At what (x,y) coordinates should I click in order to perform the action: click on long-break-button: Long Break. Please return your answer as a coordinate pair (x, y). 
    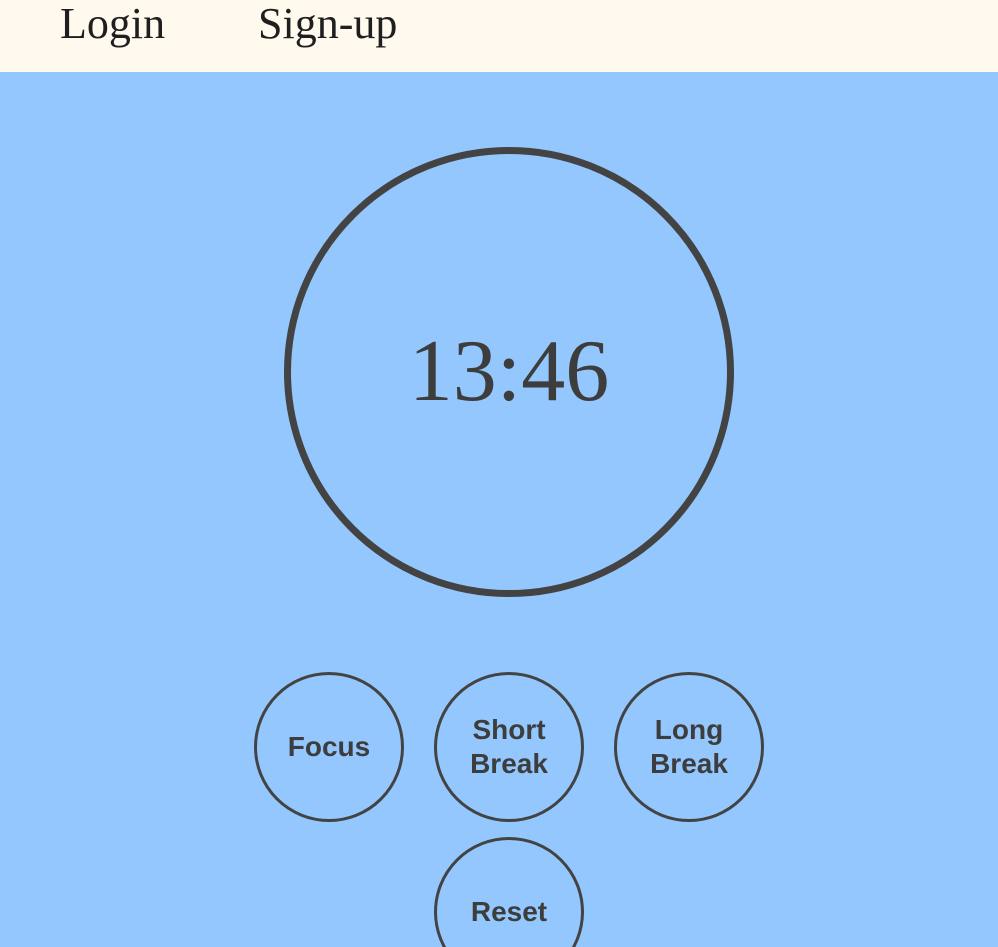
    Looking at the image, I should click on (689, 747).